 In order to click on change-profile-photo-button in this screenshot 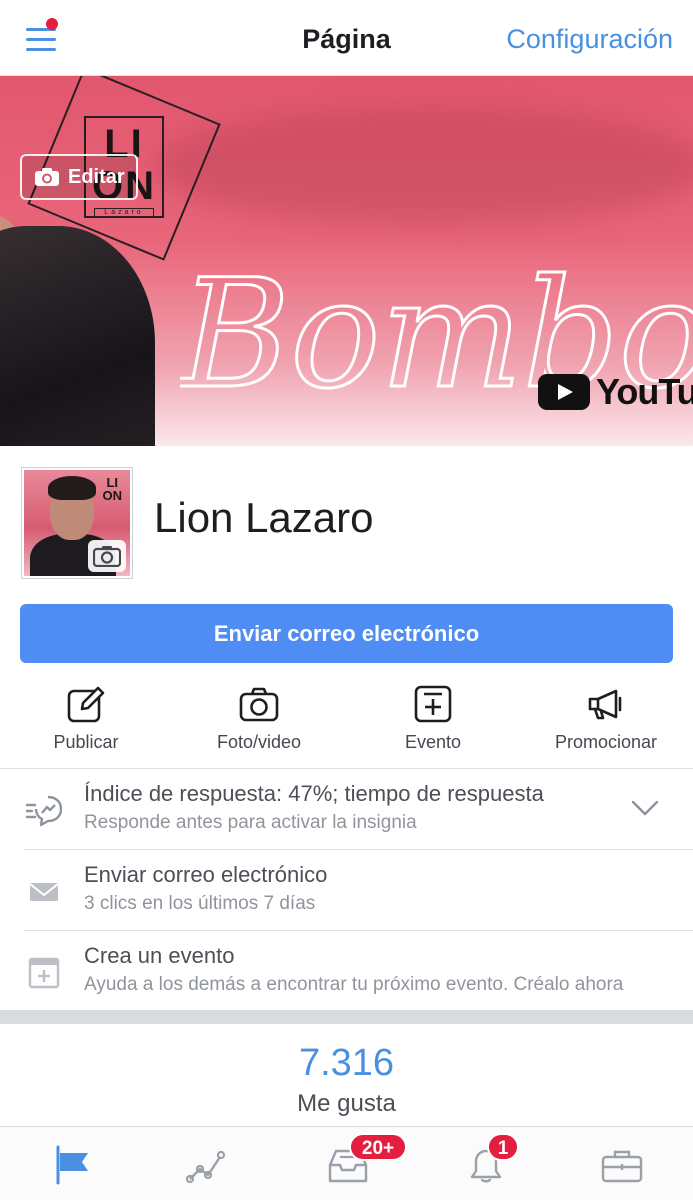, I will do `click(107, 556)`.